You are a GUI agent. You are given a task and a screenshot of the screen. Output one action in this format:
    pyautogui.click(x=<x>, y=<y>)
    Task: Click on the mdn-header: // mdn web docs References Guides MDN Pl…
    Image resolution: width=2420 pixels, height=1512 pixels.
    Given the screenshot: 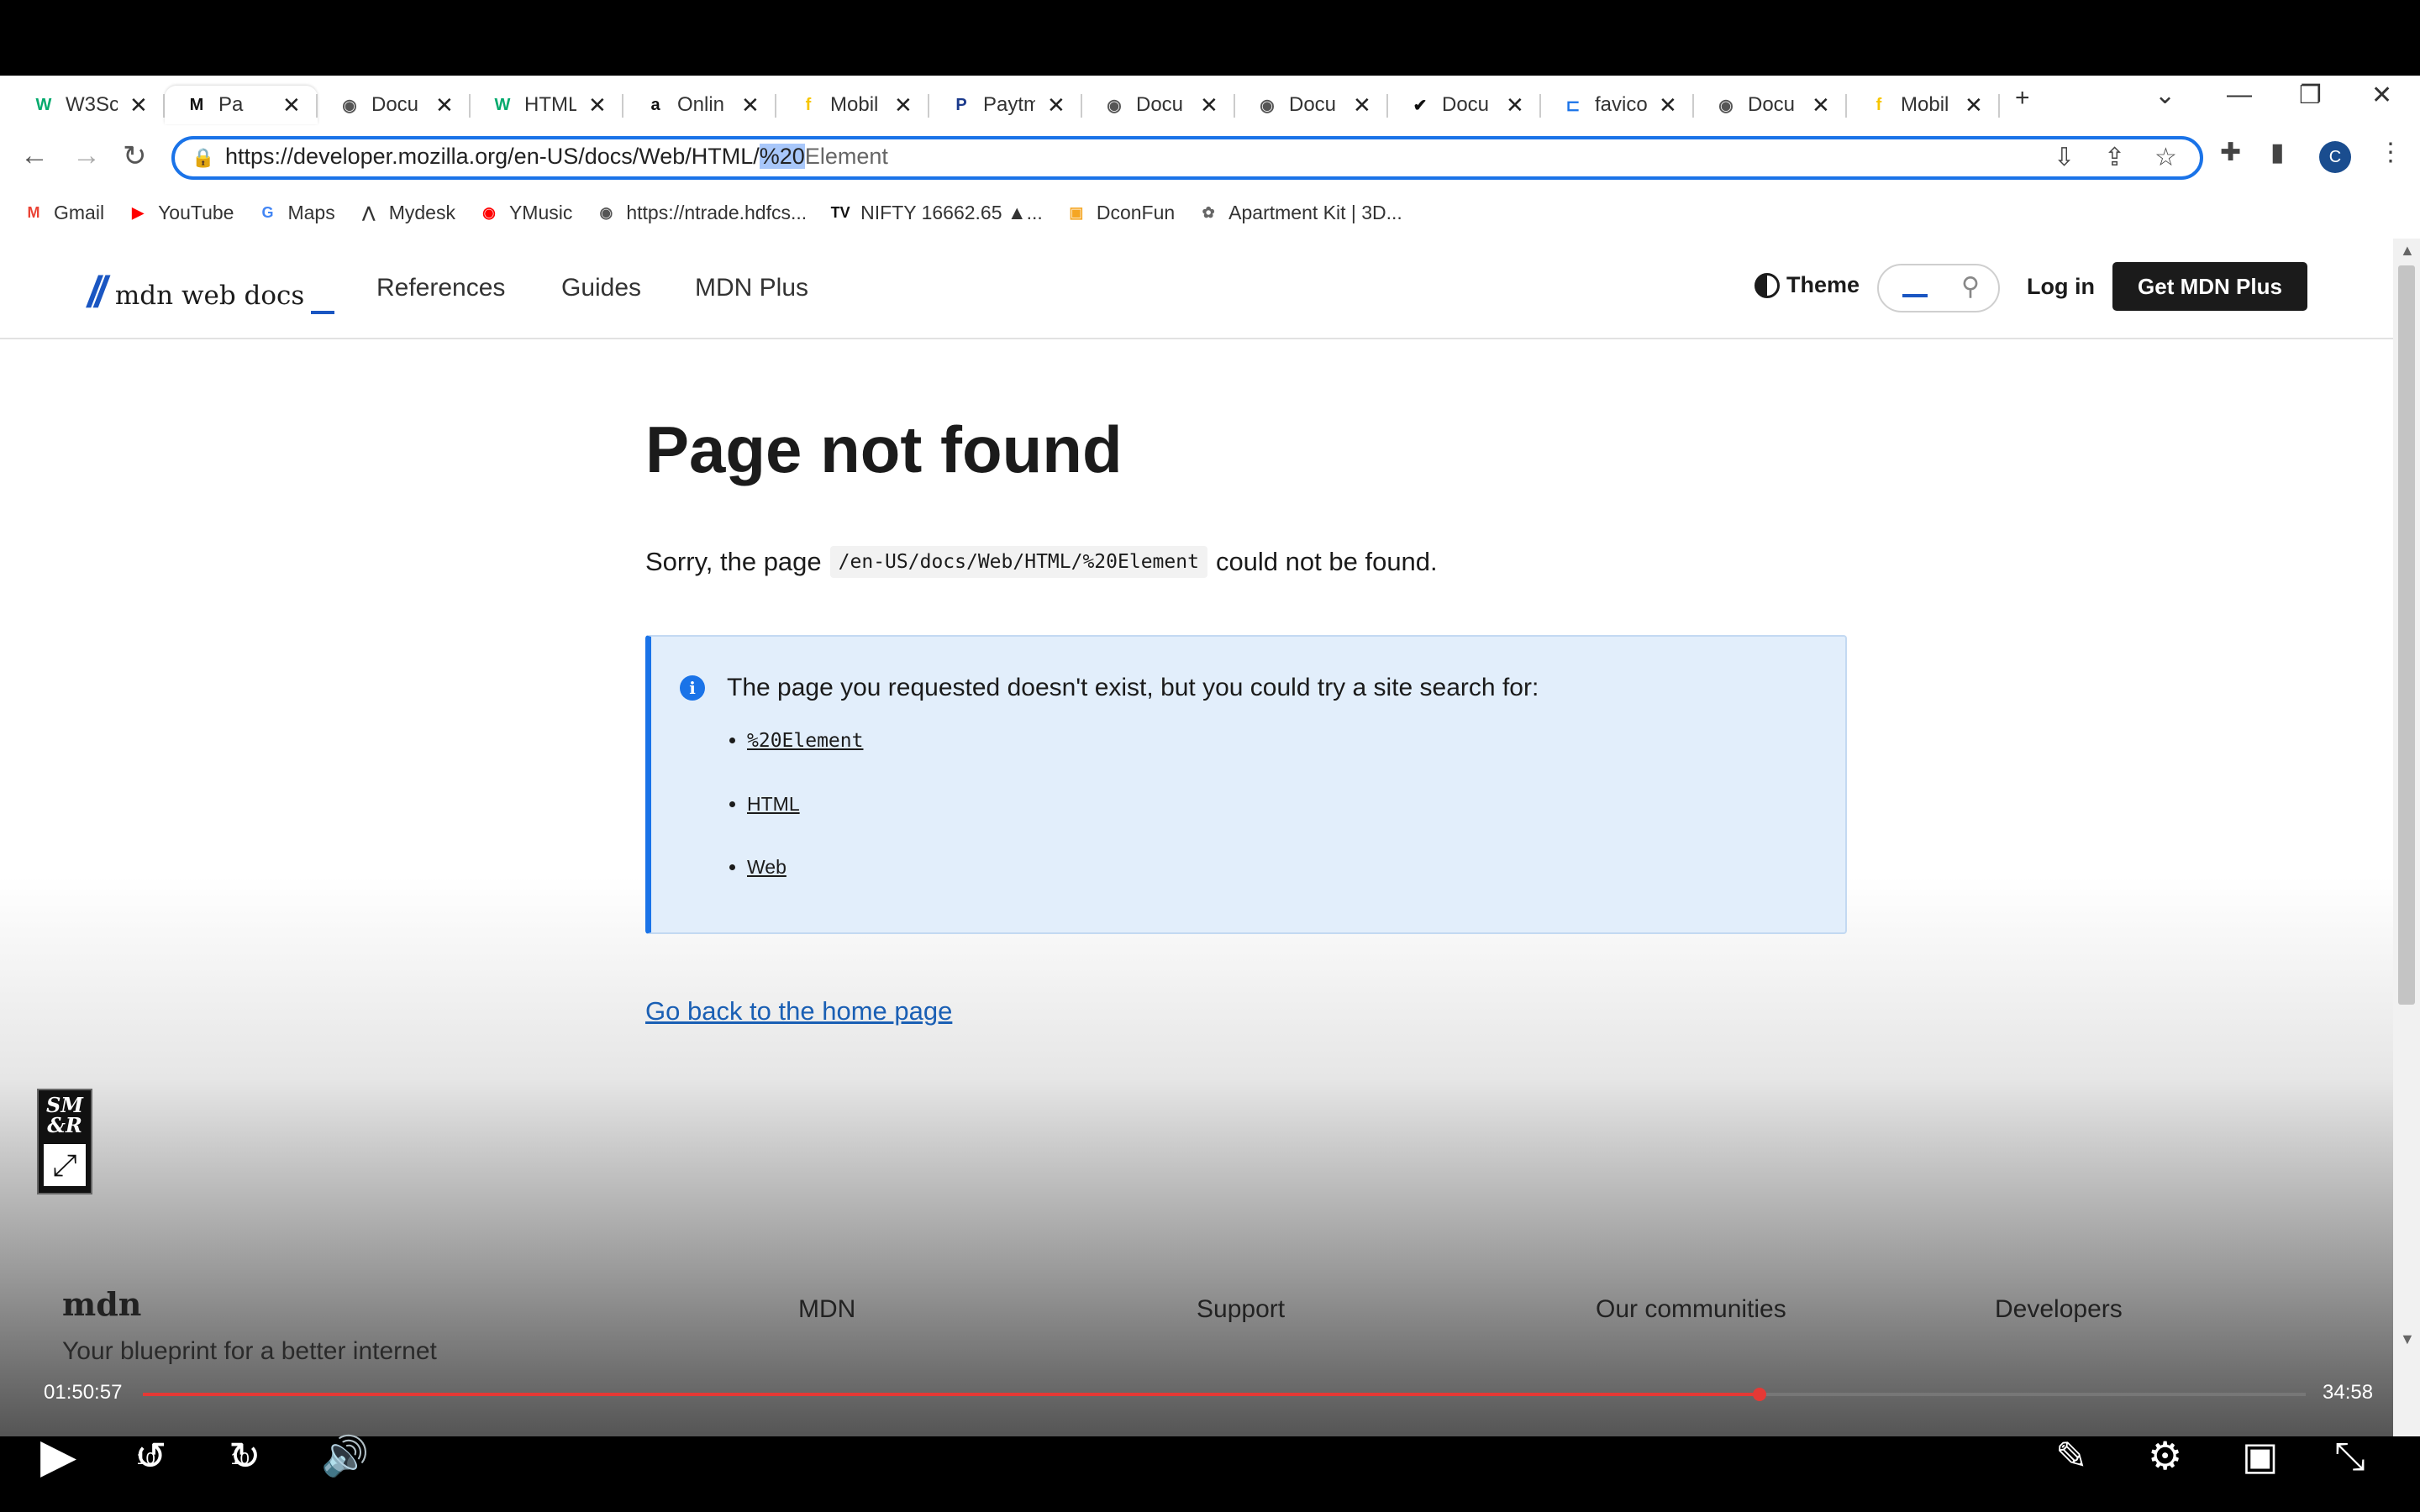 What is the action you would take?
    pyautogui.click(x=1196, y=289)
    